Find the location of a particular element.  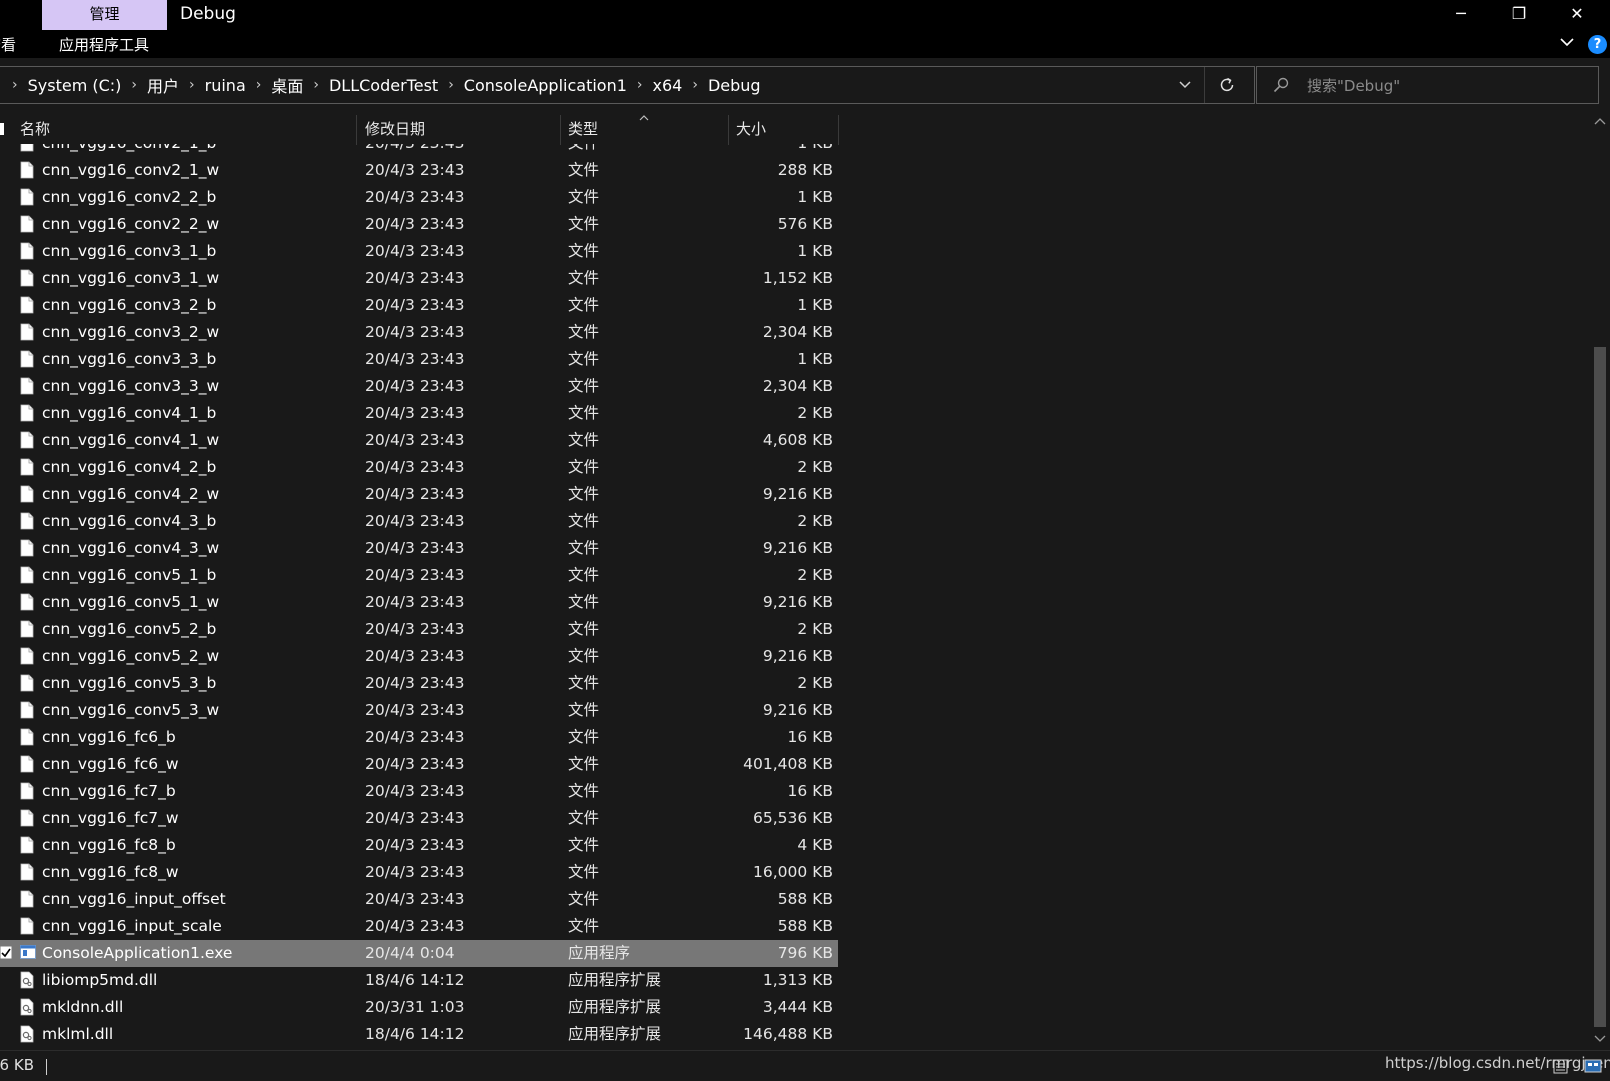

breadcrumb-item: ruina is located at coordinates (225, 85).